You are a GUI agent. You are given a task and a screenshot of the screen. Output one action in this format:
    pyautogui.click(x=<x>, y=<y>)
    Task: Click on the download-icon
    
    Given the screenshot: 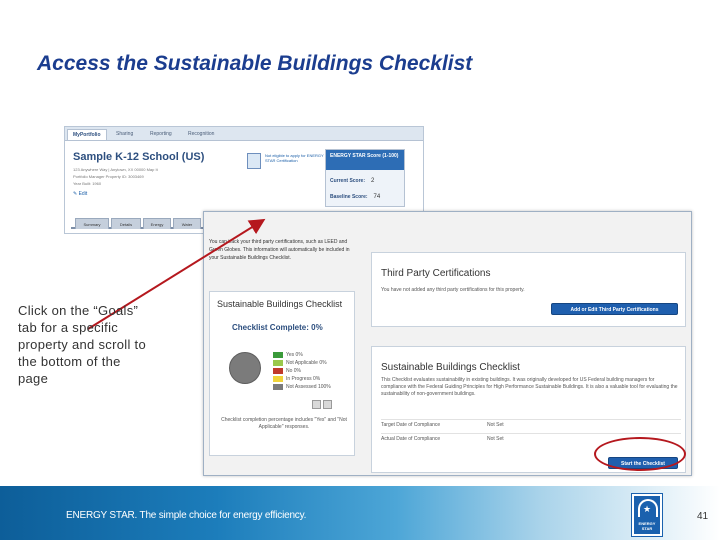 What is the action you would take?
    pyautogui.click(x=327, y=404)
    